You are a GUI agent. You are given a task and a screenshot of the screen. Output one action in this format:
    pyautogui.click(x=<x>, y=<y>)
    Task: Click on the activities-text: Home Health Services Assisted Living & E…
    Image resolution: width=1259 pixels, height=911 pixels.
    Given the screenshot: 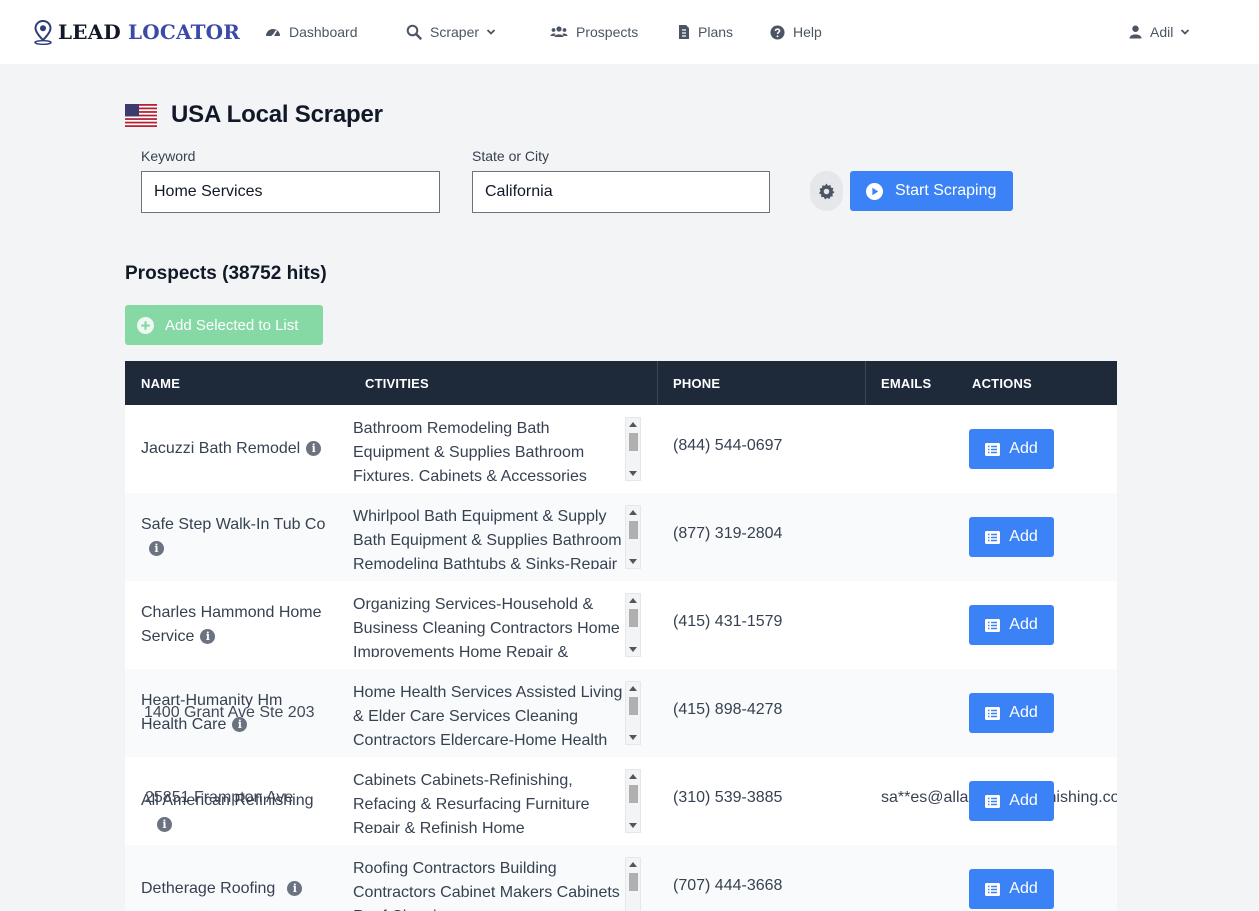 What is the action you would take?
    pyautogui.click(x=488, y=714)
    